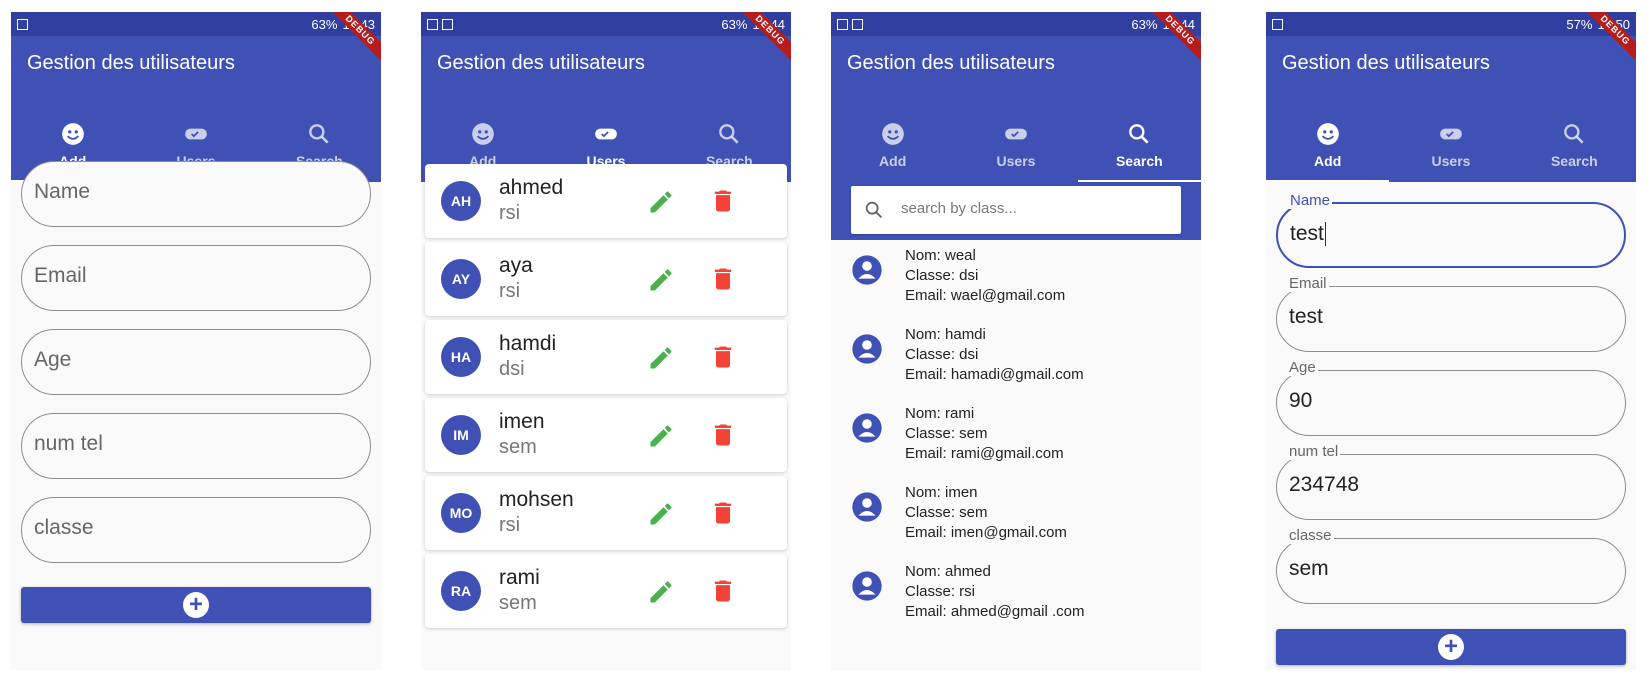 The width and height of the screenshot is (1648, 683). Describe the element at coordinates (1451, 397) in the screenshot. I see `age-field: Age 90` at that location.